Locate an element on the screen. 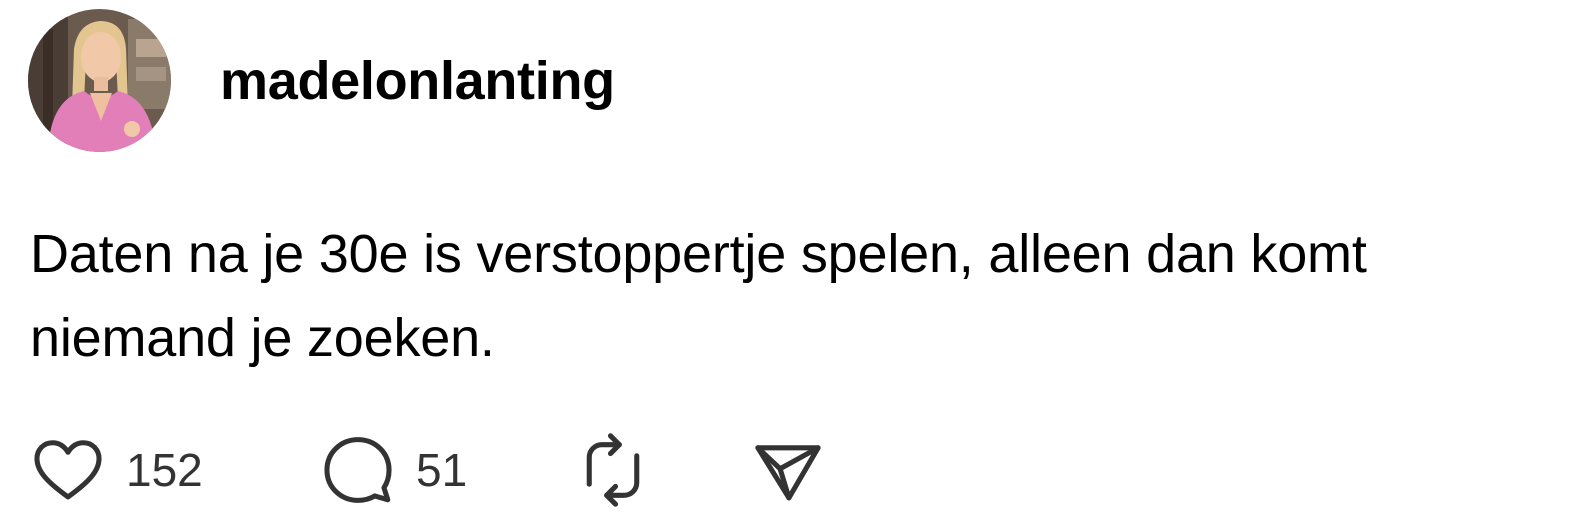 This screenshot has height=522, width=1578. avatar is located at coordinates (99, 80).